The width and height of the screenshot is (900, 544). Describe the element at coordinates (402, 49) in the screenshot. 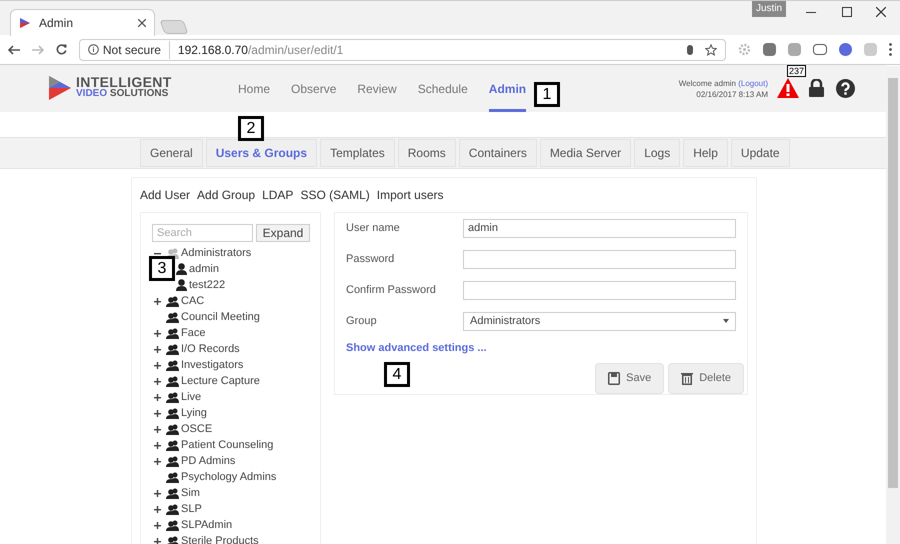

I see `address-bar: Not secure 192.168.0.70/admin/user/edit/1` at that location.